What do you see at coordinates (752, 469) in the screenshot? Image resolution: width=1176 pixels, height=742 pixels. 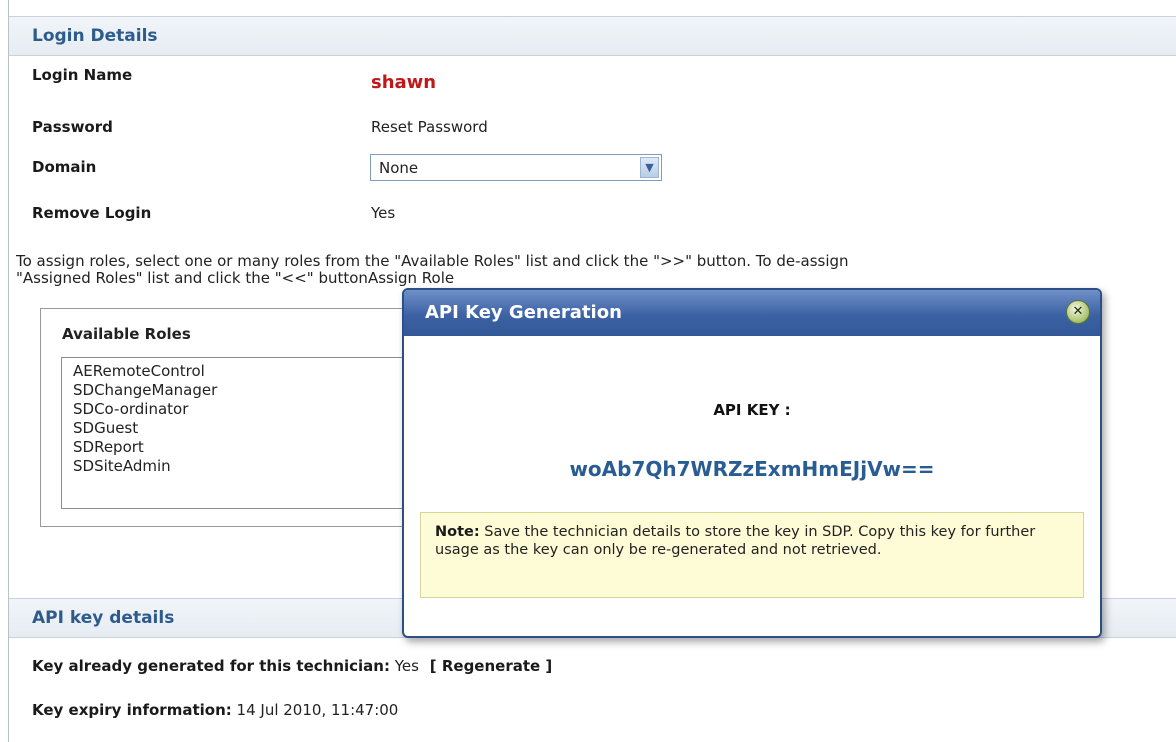 I see `api-key-value: woAb7Qh7WRZzExmHmEJjVw==` at bounding box center [752, 469].